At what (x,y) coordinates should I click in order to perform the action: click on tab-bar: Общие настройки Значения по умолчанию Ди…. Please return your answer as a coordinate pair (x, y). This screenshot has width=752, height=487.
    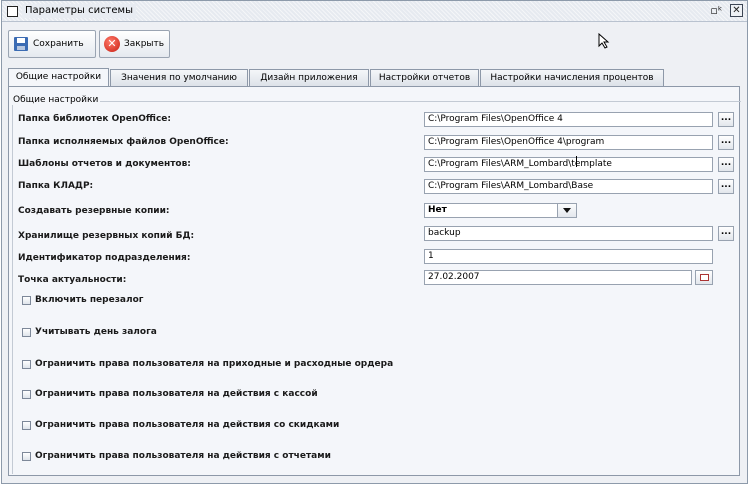
    Looking at the image, I should click on (378, 77).